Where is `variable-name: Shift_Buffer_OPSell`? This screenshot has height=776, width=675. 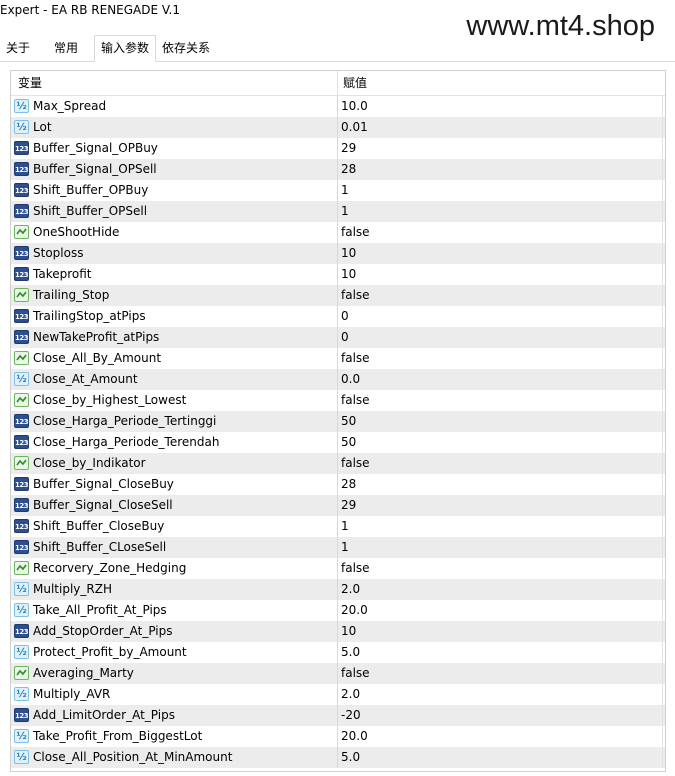 variable-name: Shift_Buffer_OPSell is located at coordinates (90, 211).